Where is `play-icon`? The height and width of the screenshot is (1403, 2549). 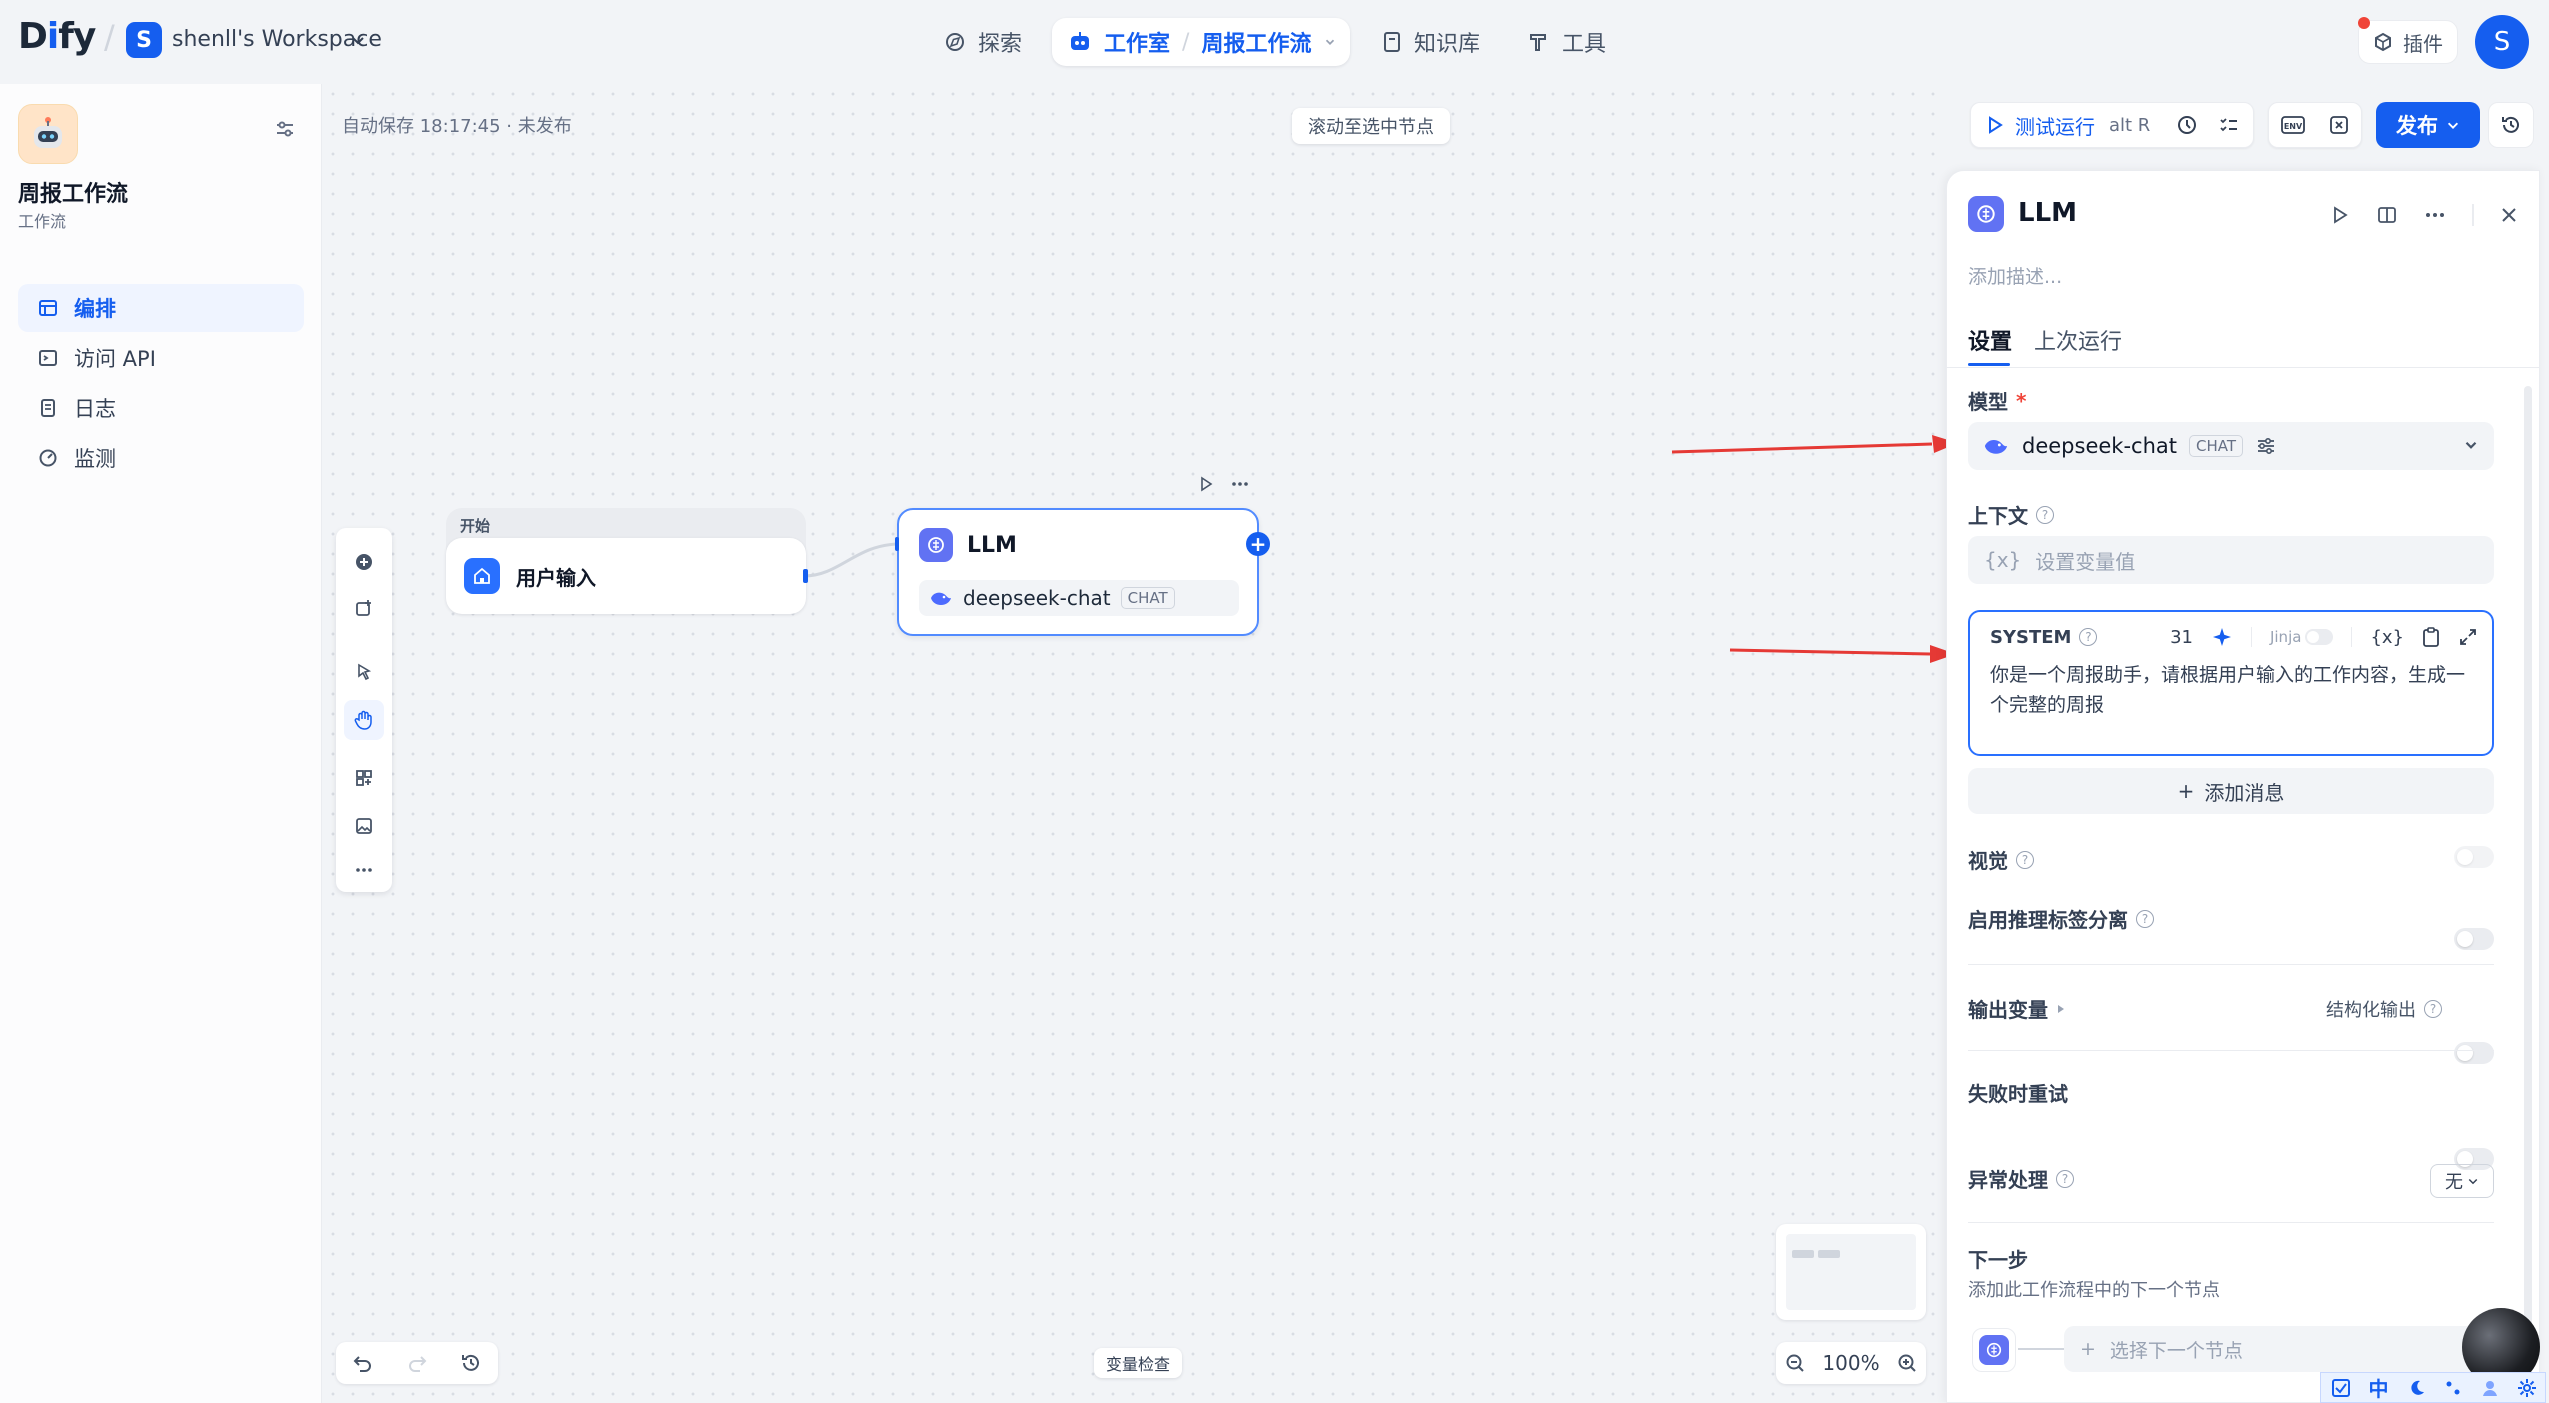
play-icon is located at coordinates (1206, 484).